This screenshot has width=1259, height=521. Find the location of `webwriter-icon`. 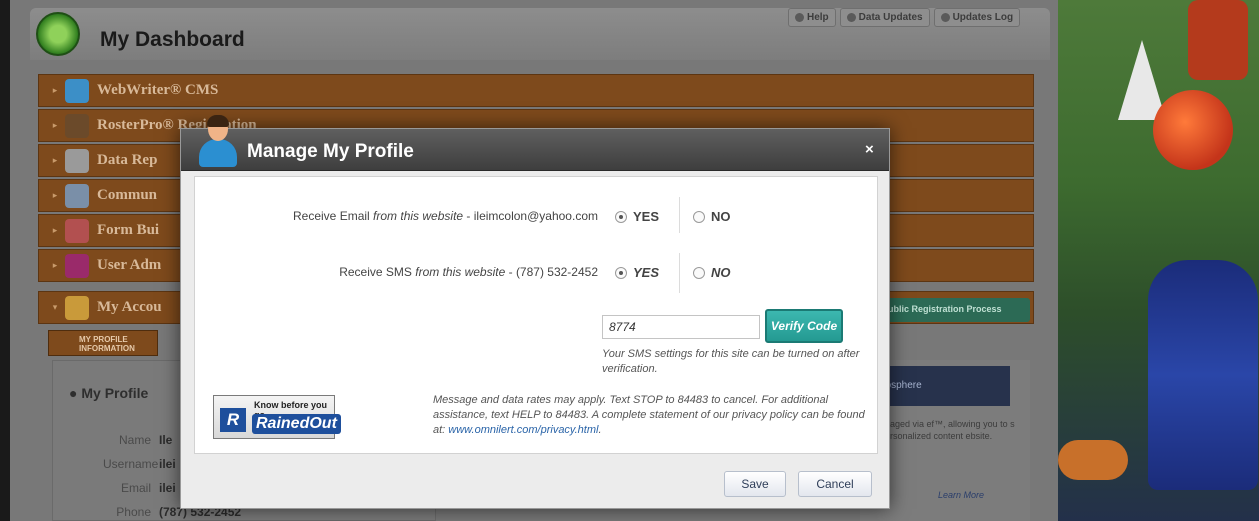

webwriter-icon is located at coordinates (77, 90).